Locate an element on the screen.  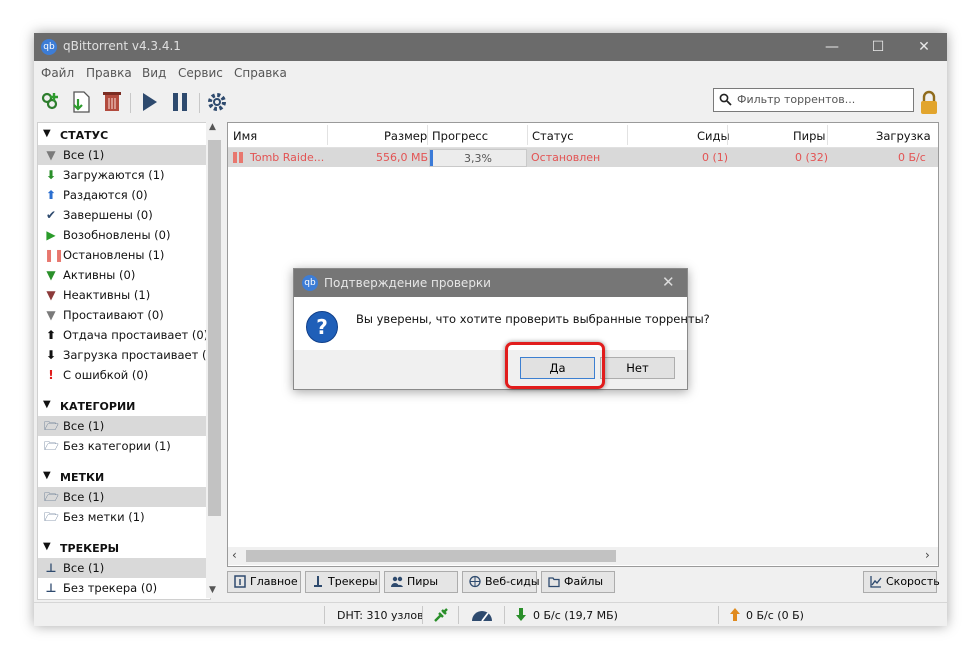
scroll-down-icon: ▼ is located at coordinates (212, 590).